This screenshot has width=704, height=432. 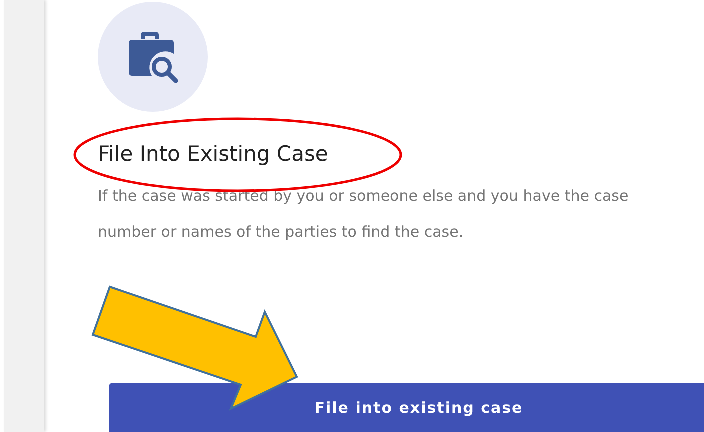 What do you see at coordinates (364, 214) in the screenshot?
I see `card-description: If the case was started by you or someone else and you have the case number or names of the parties to find the case.` at bounding box center [364, 214].